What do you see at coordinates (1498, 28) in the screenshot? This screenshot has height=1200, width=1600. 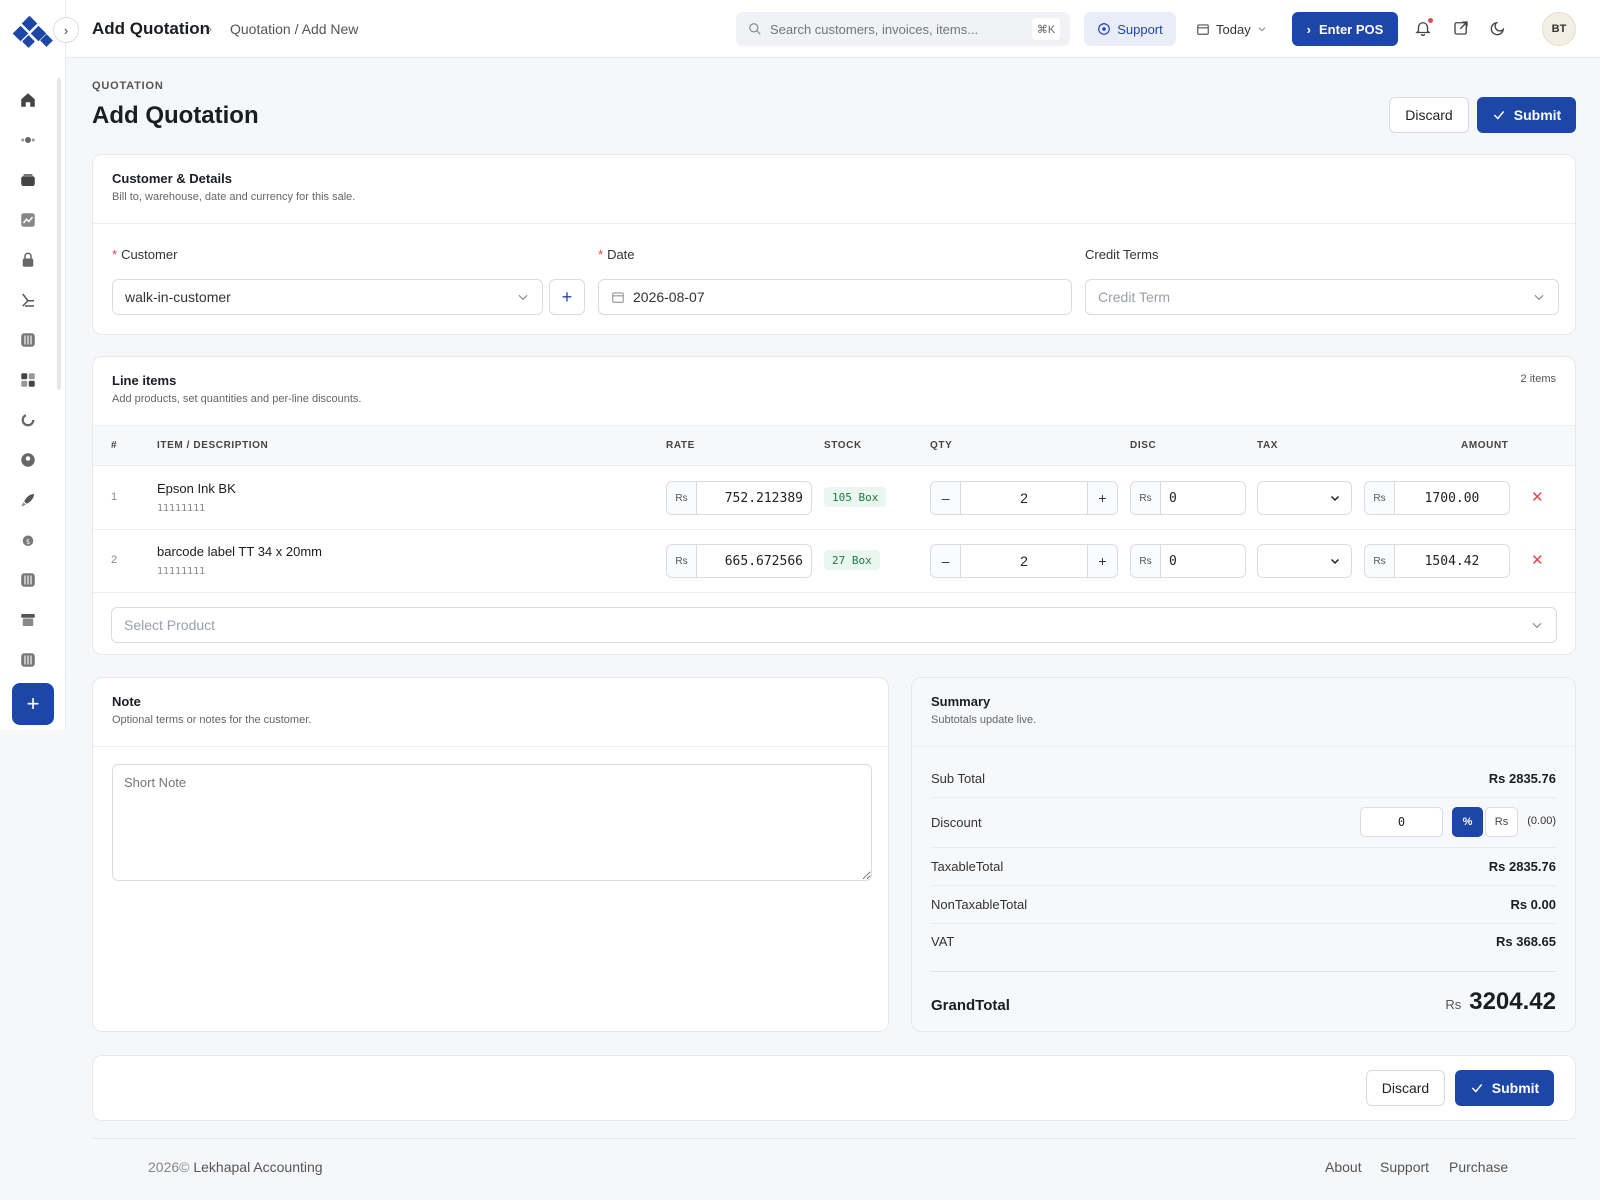 I see `theme-toggle-button` at bounding box center [1498, 28].